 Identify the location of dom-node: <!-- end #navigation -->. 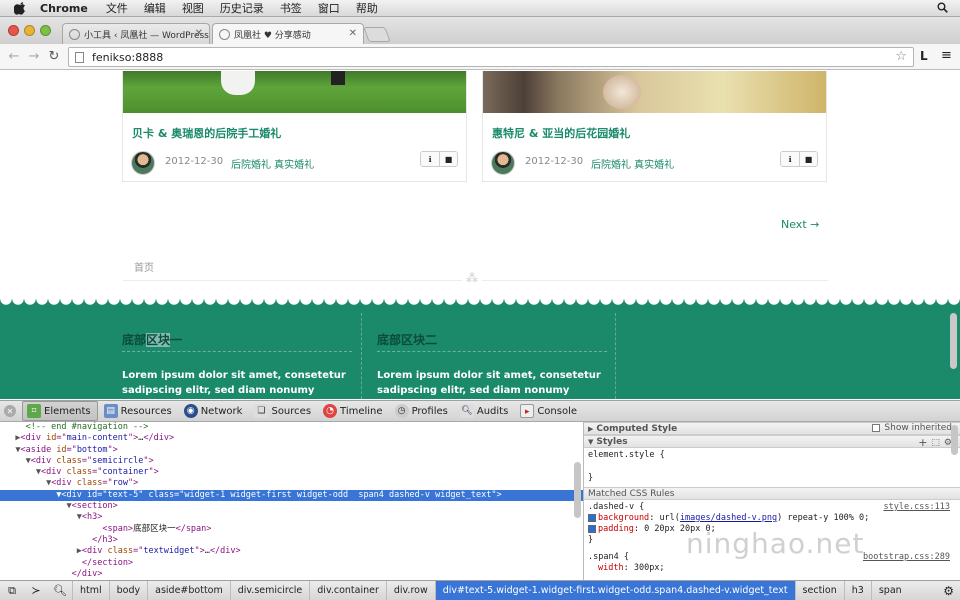
(291, 427).